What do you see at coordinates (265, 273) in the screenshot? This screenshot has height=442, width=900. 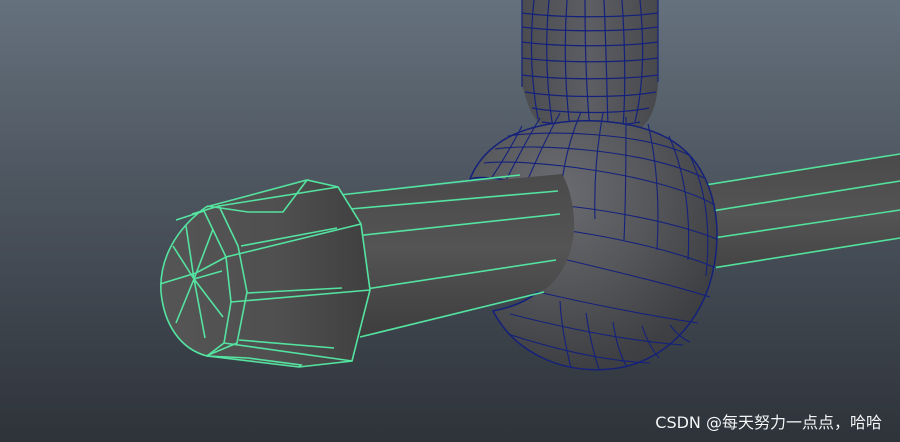 I see `selected-rod-cap` at bounding box center [265, 273].